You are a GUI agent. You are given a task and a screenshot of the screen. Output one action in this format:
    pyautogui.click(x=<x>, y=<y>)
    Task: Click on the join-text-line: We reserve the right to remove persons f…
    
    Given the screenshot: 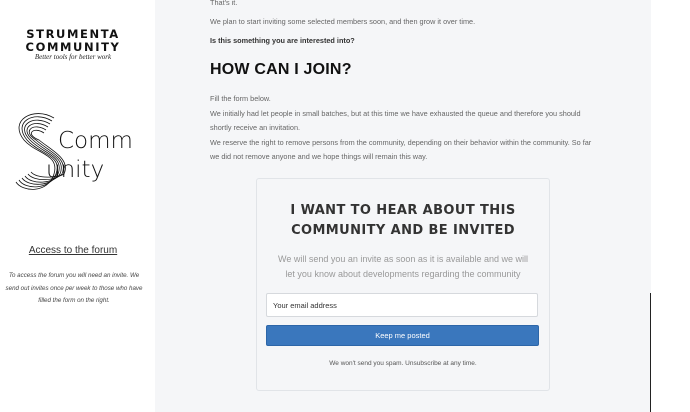 What is the action you would take?
    pyautogui.click(x=401, y=149)
    